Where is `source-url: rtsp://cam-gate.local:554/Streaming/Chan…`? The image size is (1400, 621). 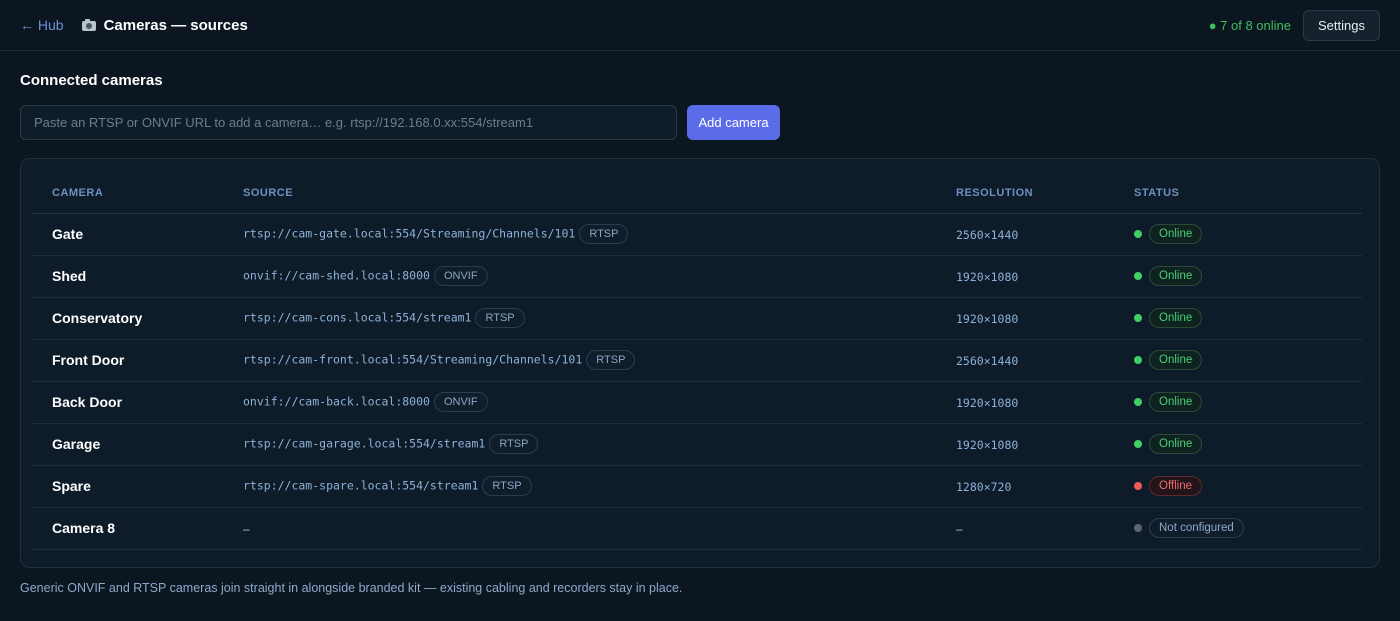
source-url: rtsp://cam-gate.local:554/Streaming/Chan… is located at coordinates (409, 233).